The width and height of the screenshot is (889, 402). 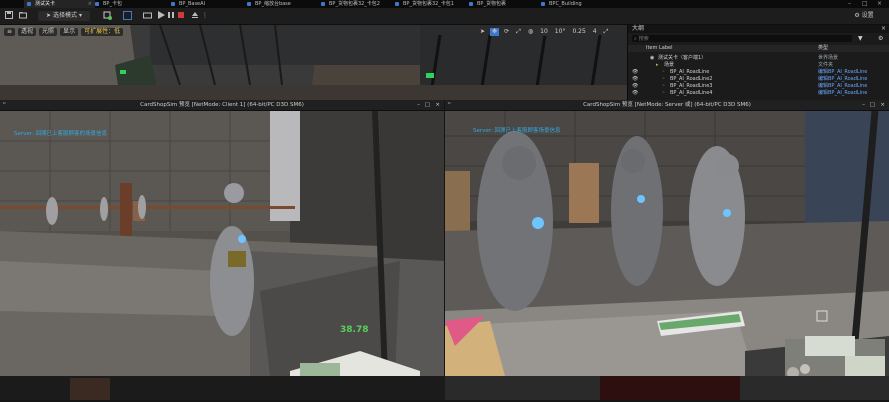 I want to click on play-icon, so click(x=161, y=16).